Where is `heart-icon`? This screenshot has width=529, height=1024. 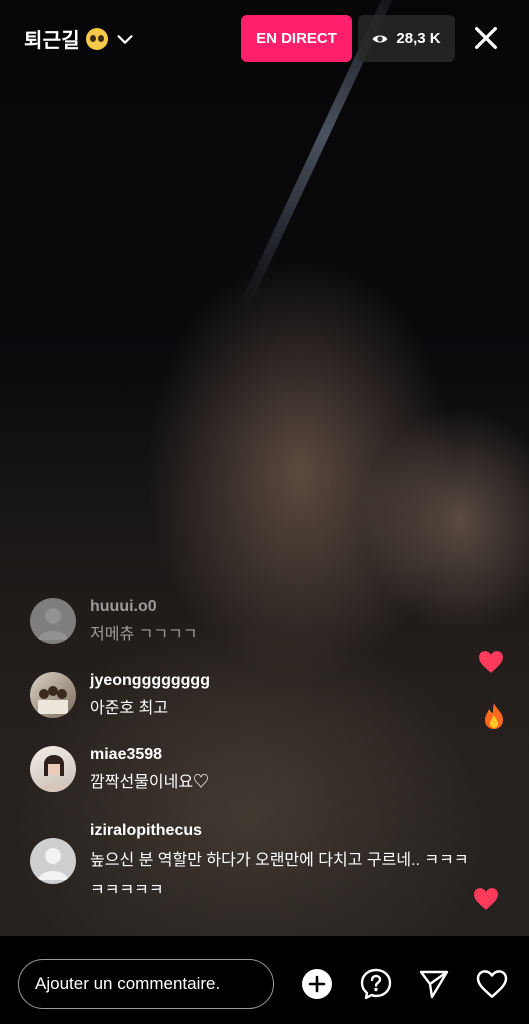 heart-icon is located at coordinates (492, 984).